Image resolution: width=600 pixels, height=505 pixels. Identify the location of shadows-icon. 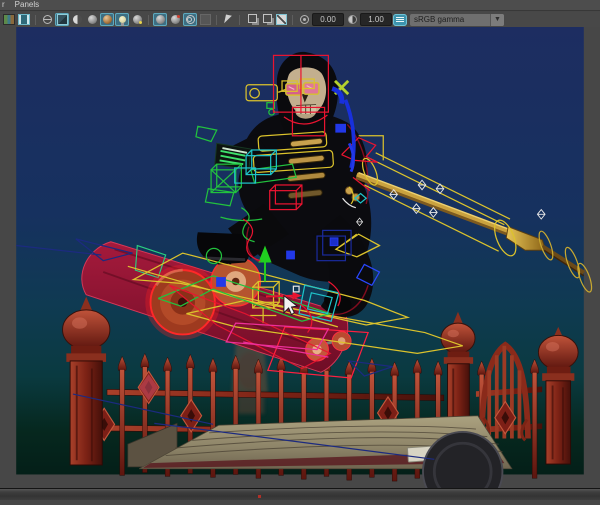
(137, 19).